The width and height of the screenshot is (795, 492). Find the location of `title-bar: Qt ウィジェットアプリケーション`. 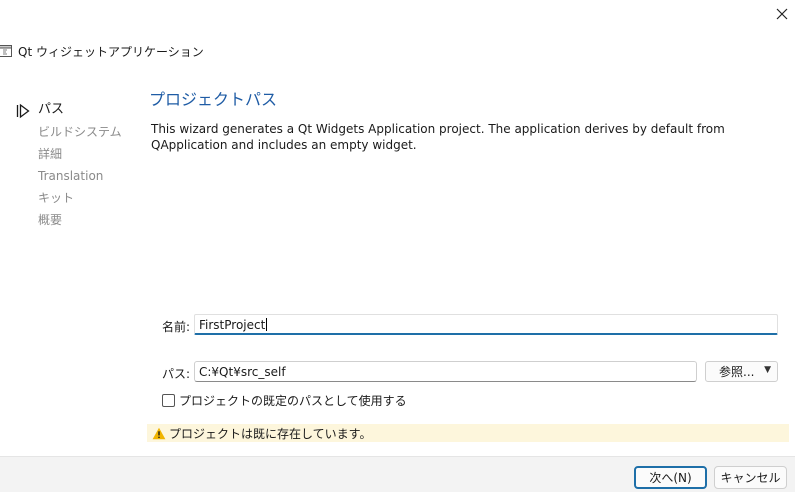

title-bar: Qt ウィジェットアプリケーション is located at coordinates (102, 51).